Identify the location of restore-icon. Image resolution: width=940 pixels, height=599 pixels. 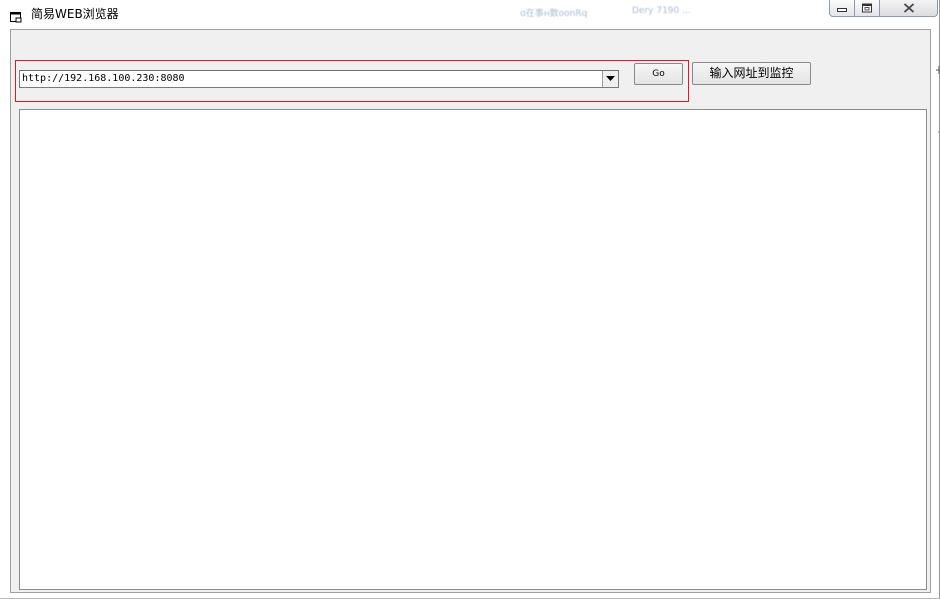
(867, 8).